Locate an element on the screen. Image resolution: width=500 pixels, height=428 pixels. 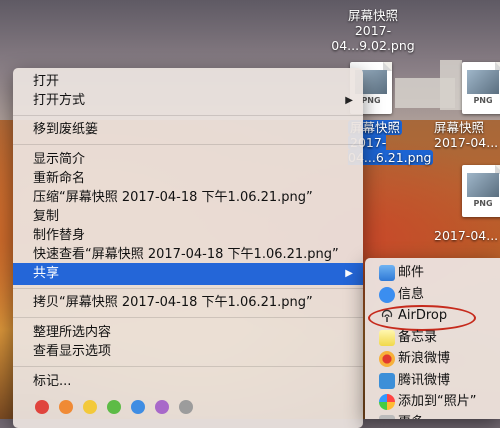
tag-gray is located at coordinates (186, 407).